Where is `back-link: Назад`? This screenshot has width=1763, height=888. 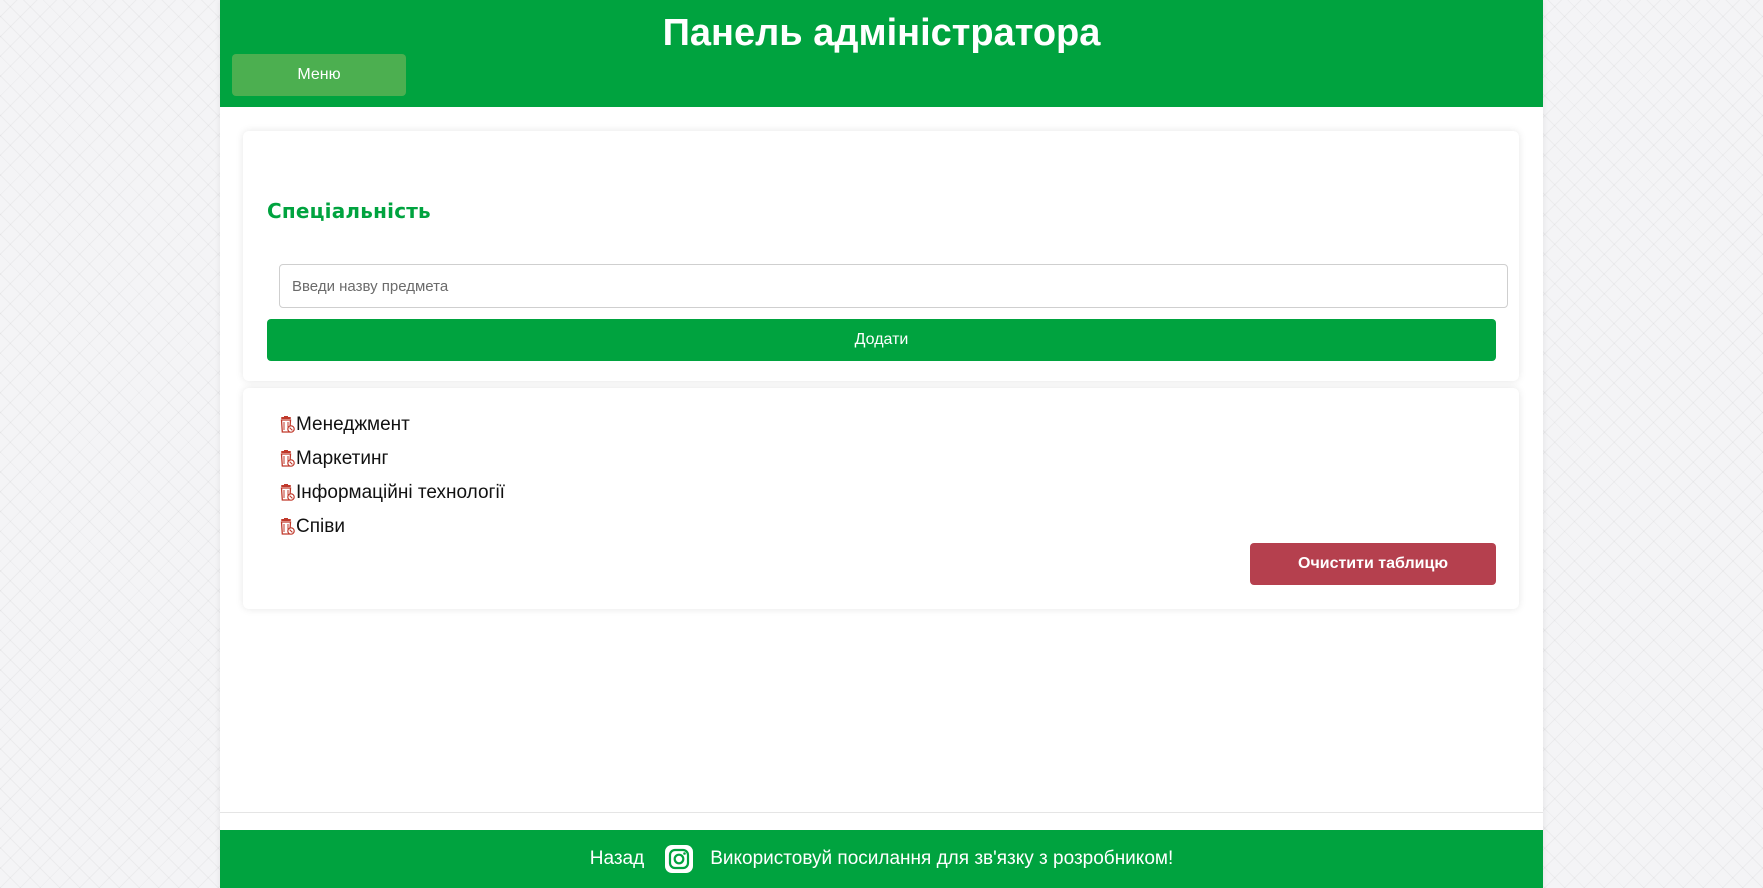 back-link: Назад is located at coordinates (617, 859).